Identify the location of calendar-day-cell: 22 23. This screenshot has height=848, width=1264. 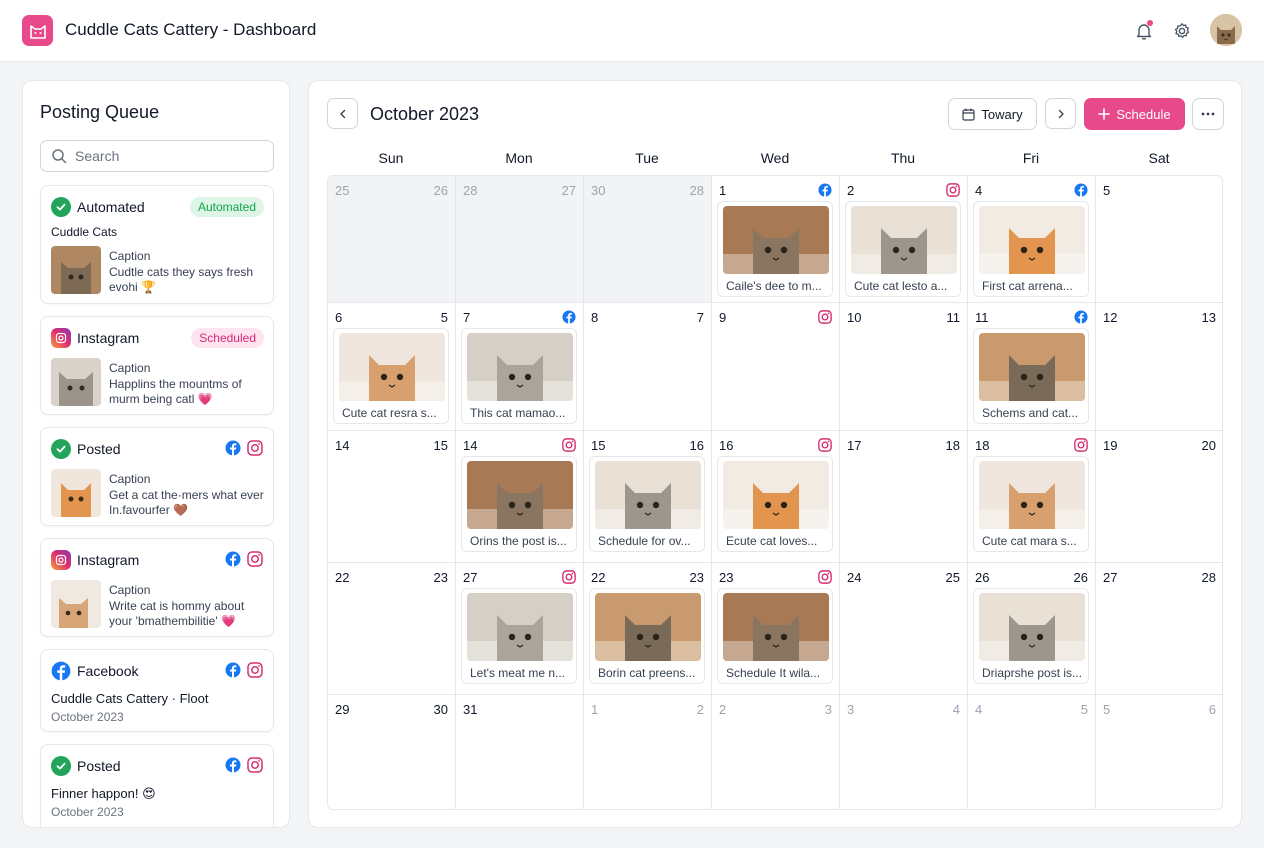
(392, 629).